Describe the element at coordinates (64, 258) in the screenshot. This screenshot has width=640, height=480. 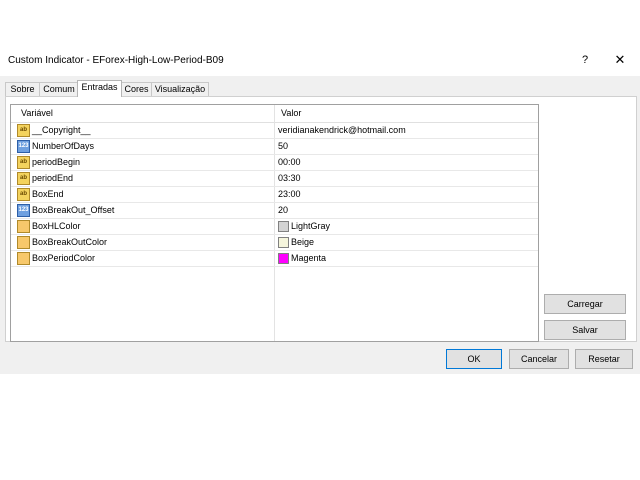
I see `variable-name: BoxPeriodColor` at that location.